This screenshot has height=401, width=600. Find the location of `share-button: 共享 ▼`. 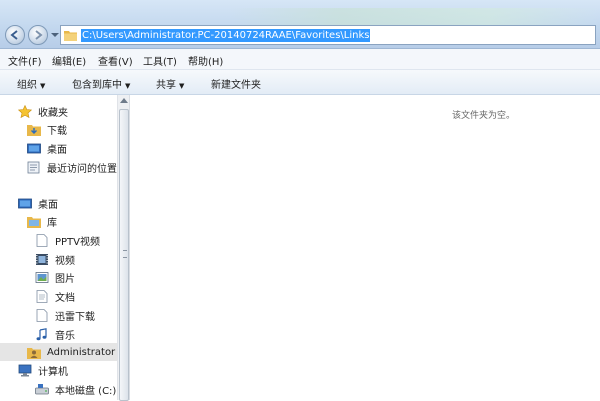

share-button: 共享 ▼ is located at coordinates (170, 83).